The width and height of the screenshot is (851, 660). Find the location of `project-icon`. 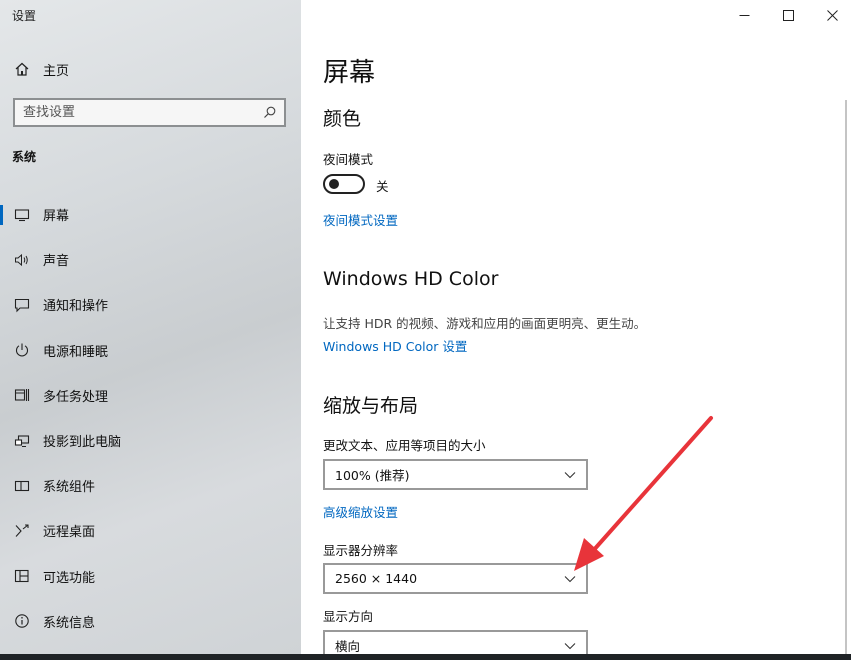

project-icon is located at coordinates (22, 440).